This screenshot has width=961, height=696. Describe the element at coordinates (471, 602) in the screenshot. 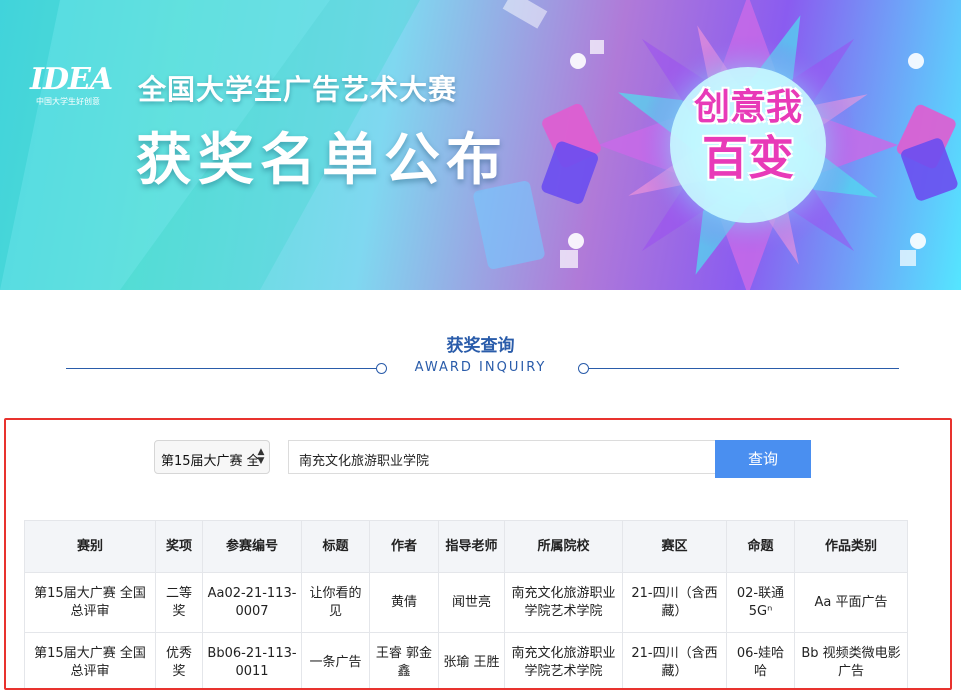

I see `cell-advisor: 闻世亮` at that location.